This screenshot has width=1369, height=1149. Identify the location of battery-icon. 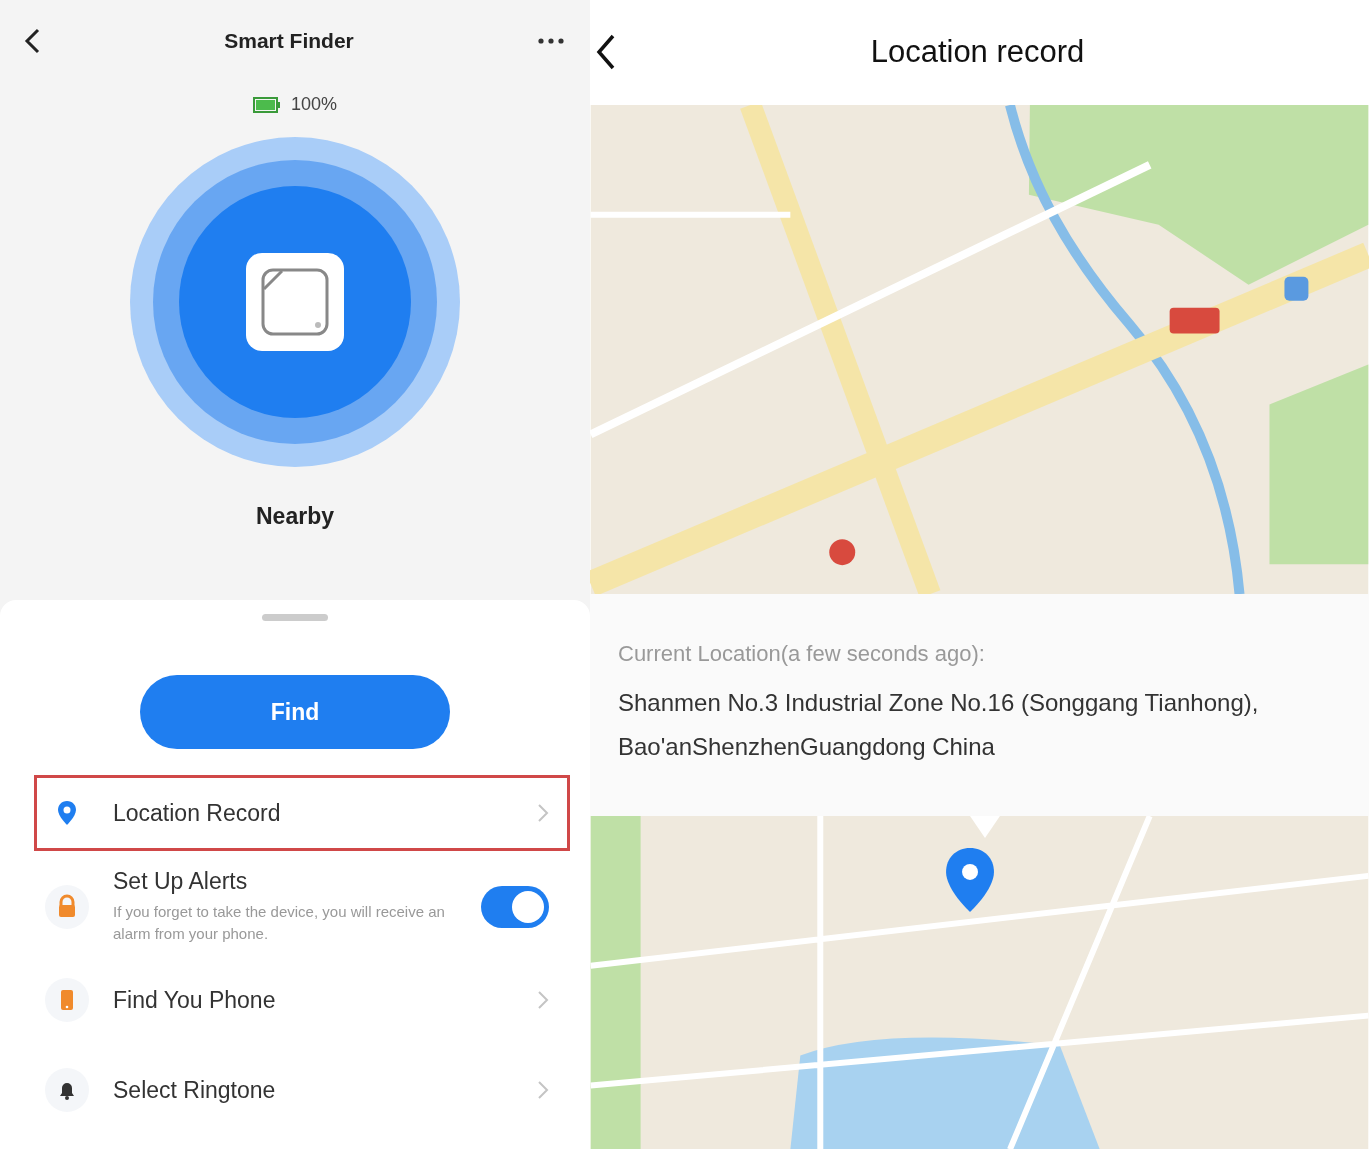
(266, 104).